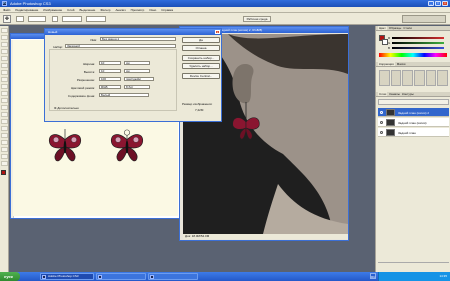 This screenshot has height=281, width=450. Describe the element at coordinates (4, 51) in the screenshot. I see `magic-wand-tool` at that location.